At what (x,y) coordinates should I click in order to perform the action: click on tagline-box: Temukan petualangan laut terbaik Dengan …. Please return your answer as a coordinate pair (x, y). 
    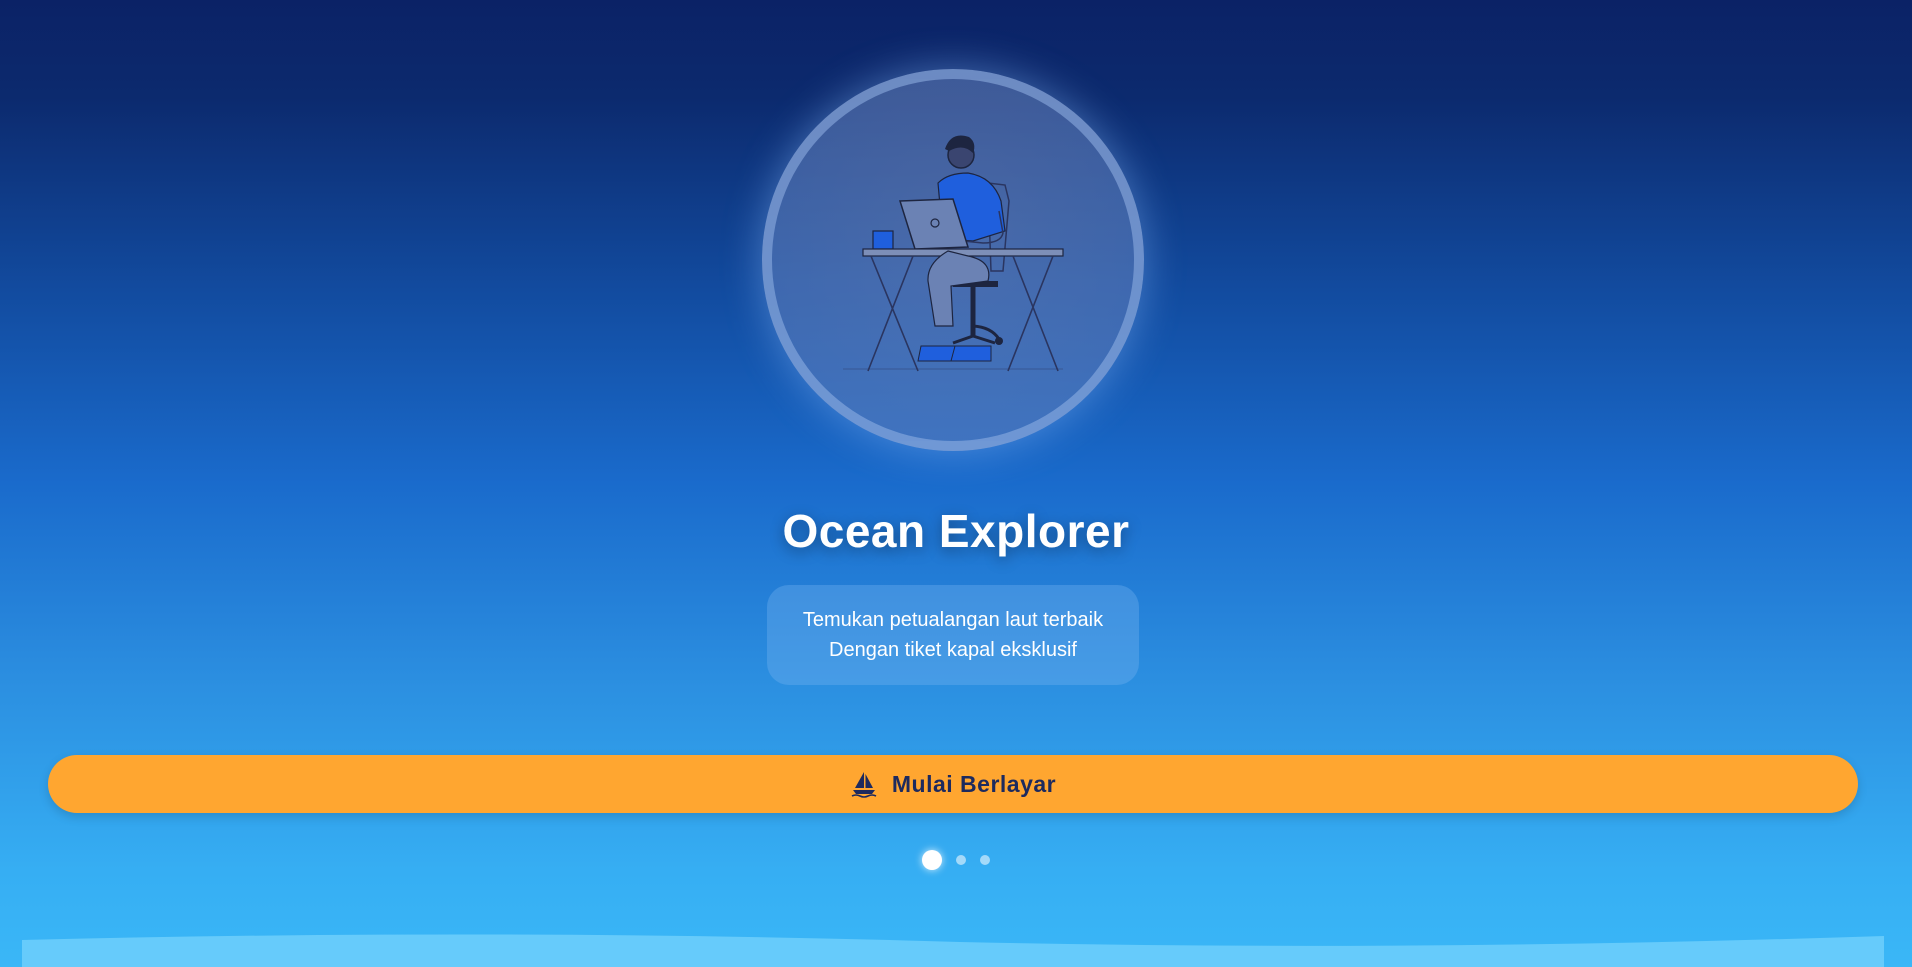
    Looking at the image, I should click on (953, 635).